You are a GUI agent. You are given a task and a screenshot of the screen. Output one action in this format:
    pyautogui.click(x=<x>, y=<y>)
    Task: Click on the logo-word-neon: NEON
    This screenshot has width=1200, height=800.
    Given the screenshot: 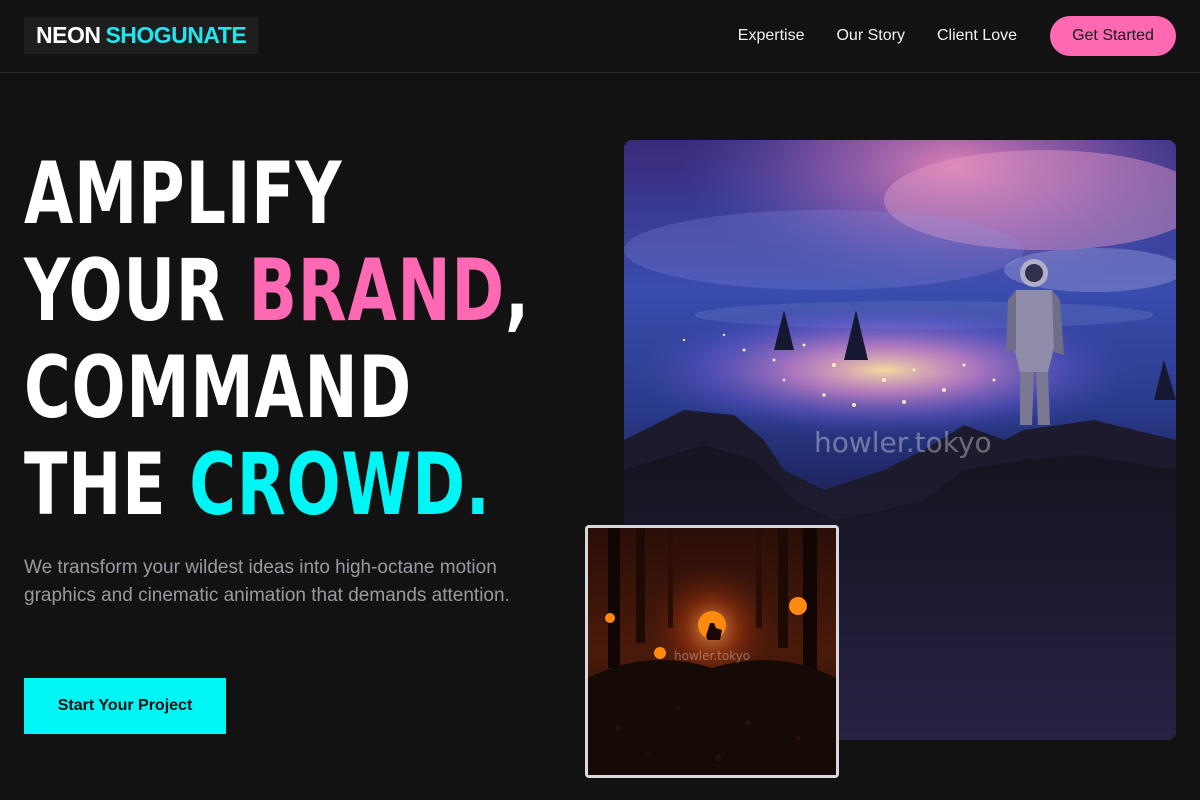 What is the action you would take?
    pyautogui.click(x=68, y=35)
    